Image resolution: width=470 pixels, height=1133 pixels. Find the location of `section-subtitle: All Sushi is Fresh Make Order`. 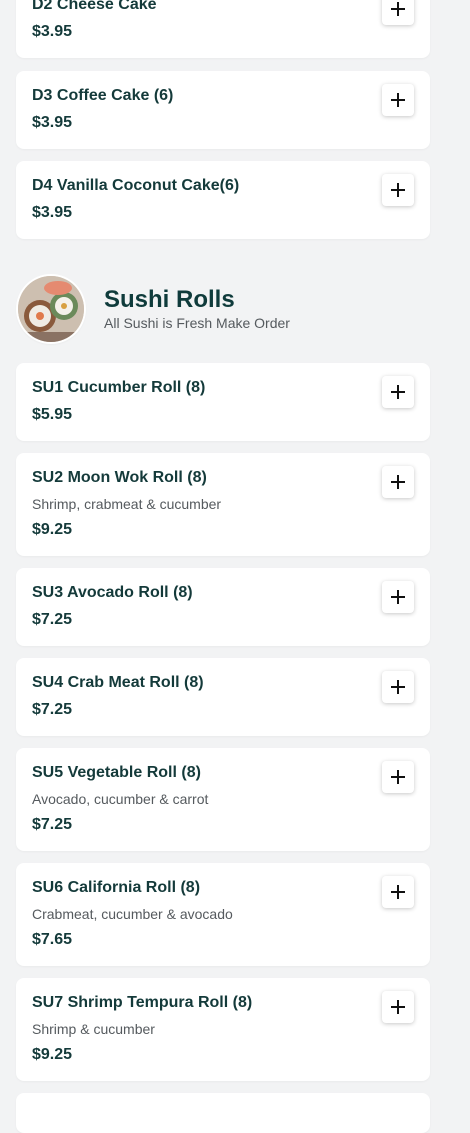

section-subtitle: All Sushi is Fresh Make Order is located at coordinates (197, 323).